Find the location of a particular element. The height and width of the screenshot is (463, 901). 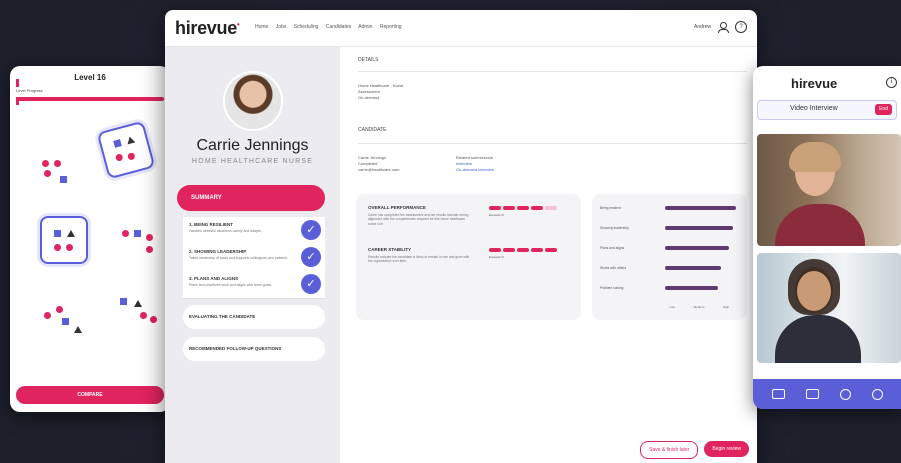

camera-icon is located at coordinates (778, 394).